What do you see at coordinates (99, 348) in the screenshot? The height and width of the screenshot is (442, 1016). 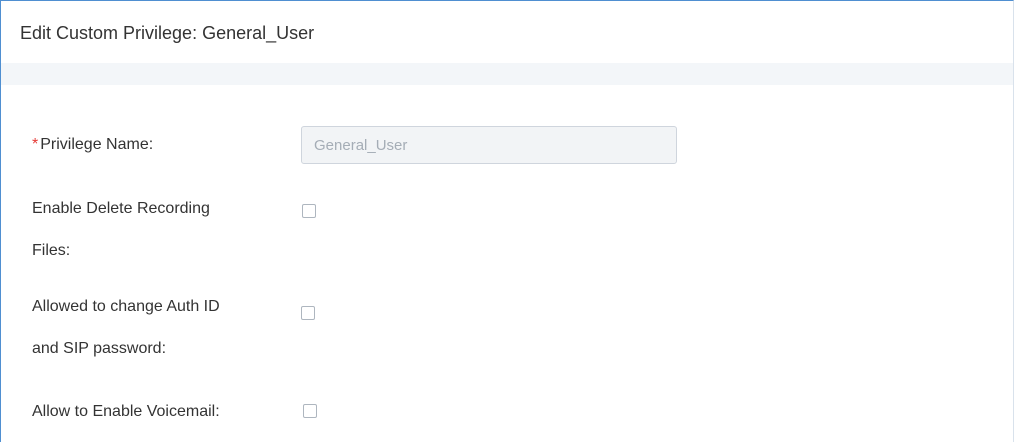 I see `allow-change-auth-label-line2: and SIP password:` at bounding box center [99, 348].